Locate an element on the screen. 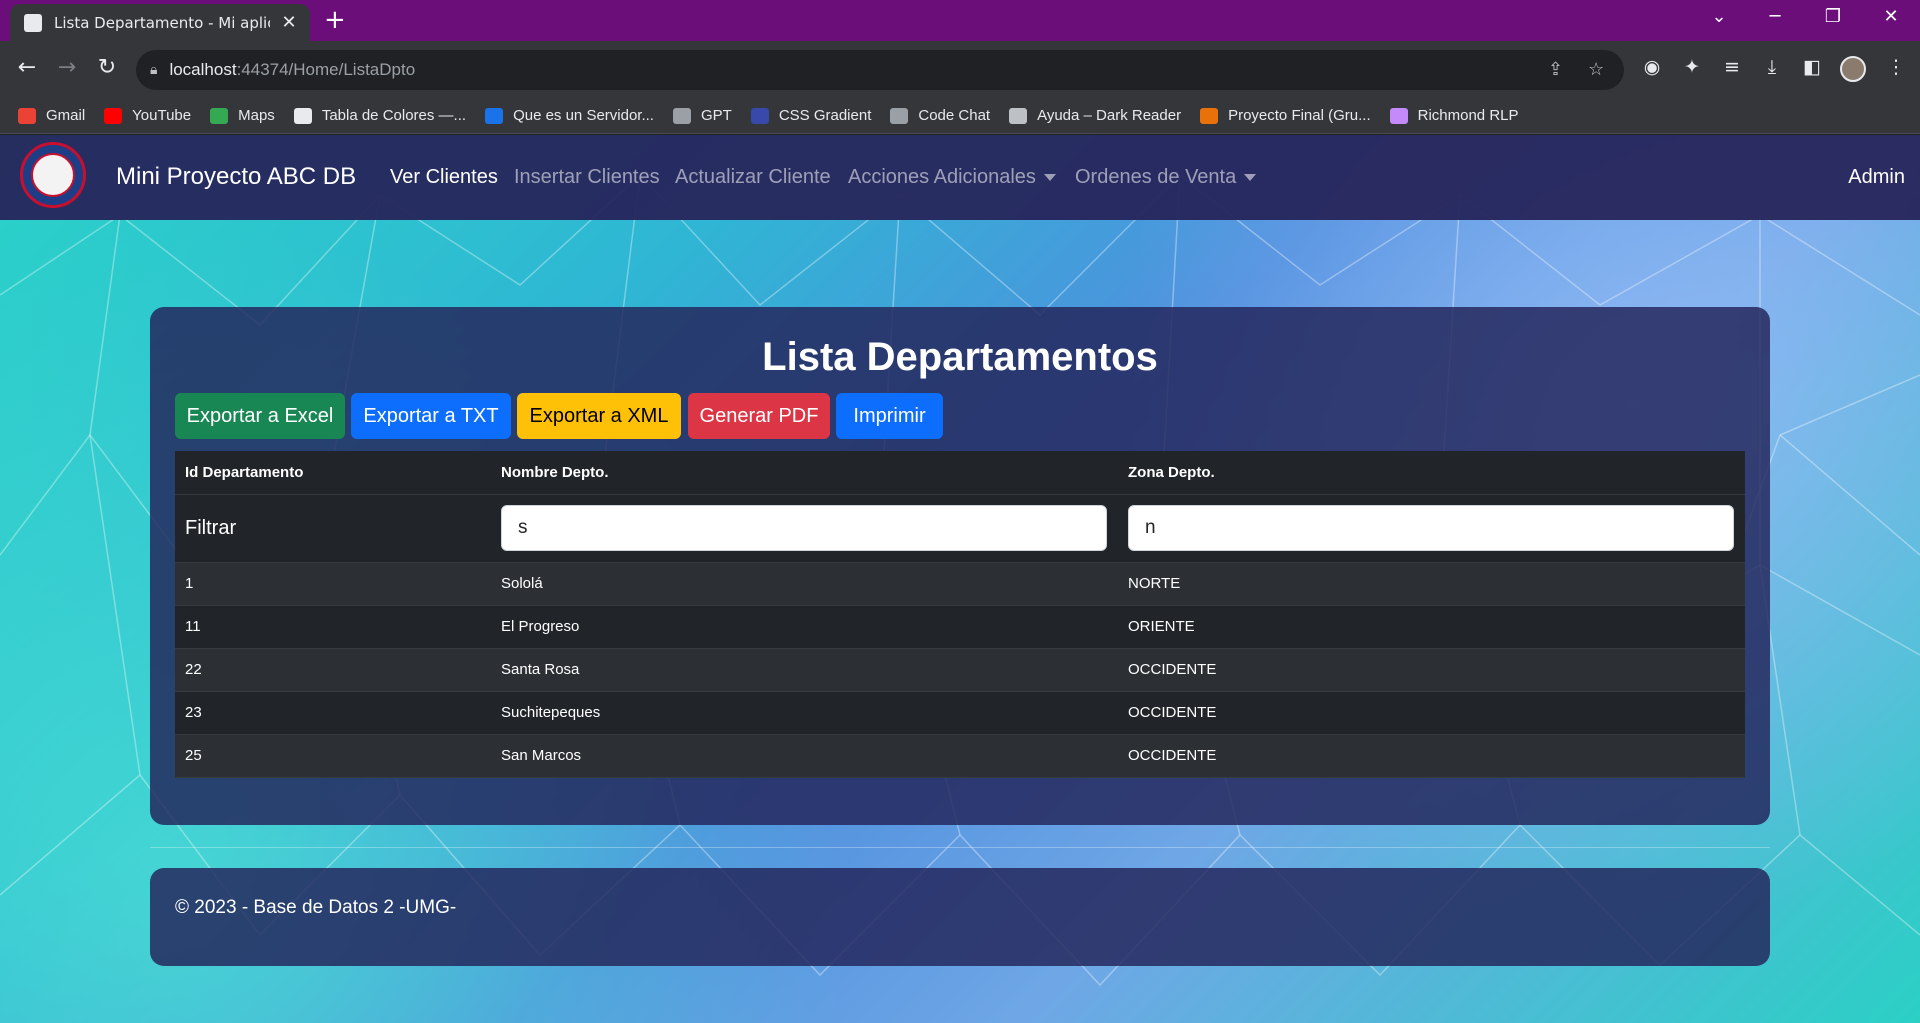 The height and width of the screenshot is (1023, 1920). bookmark-item: Maps is located at coordinates (242, 115).